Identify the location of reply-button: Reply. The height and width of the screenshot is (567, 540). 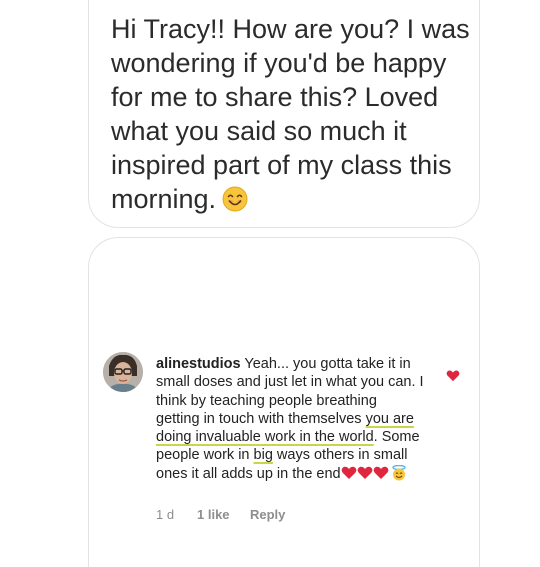
(267, 514).